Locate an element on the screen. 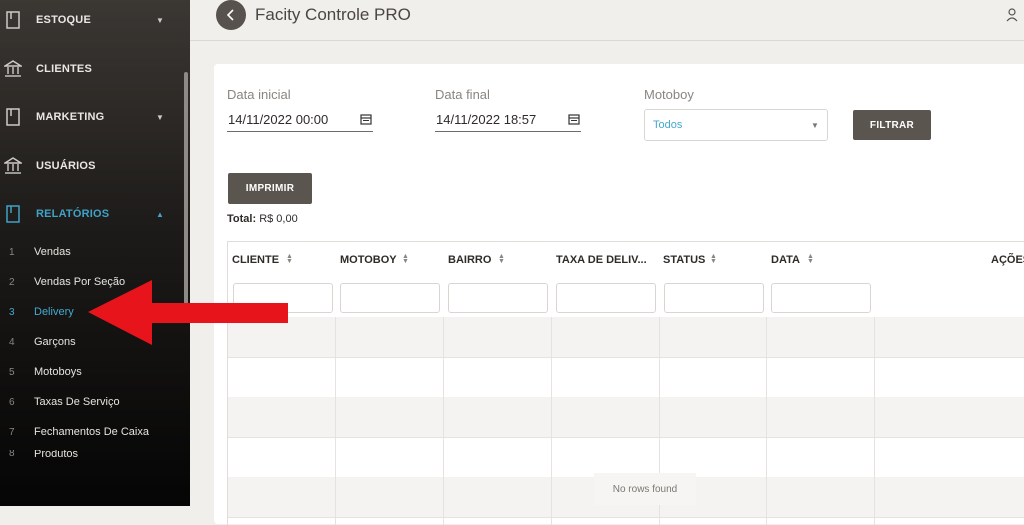 This screenshot has width=1024, height=525. subitem-number: 3 is located at coordinates (12, 312).